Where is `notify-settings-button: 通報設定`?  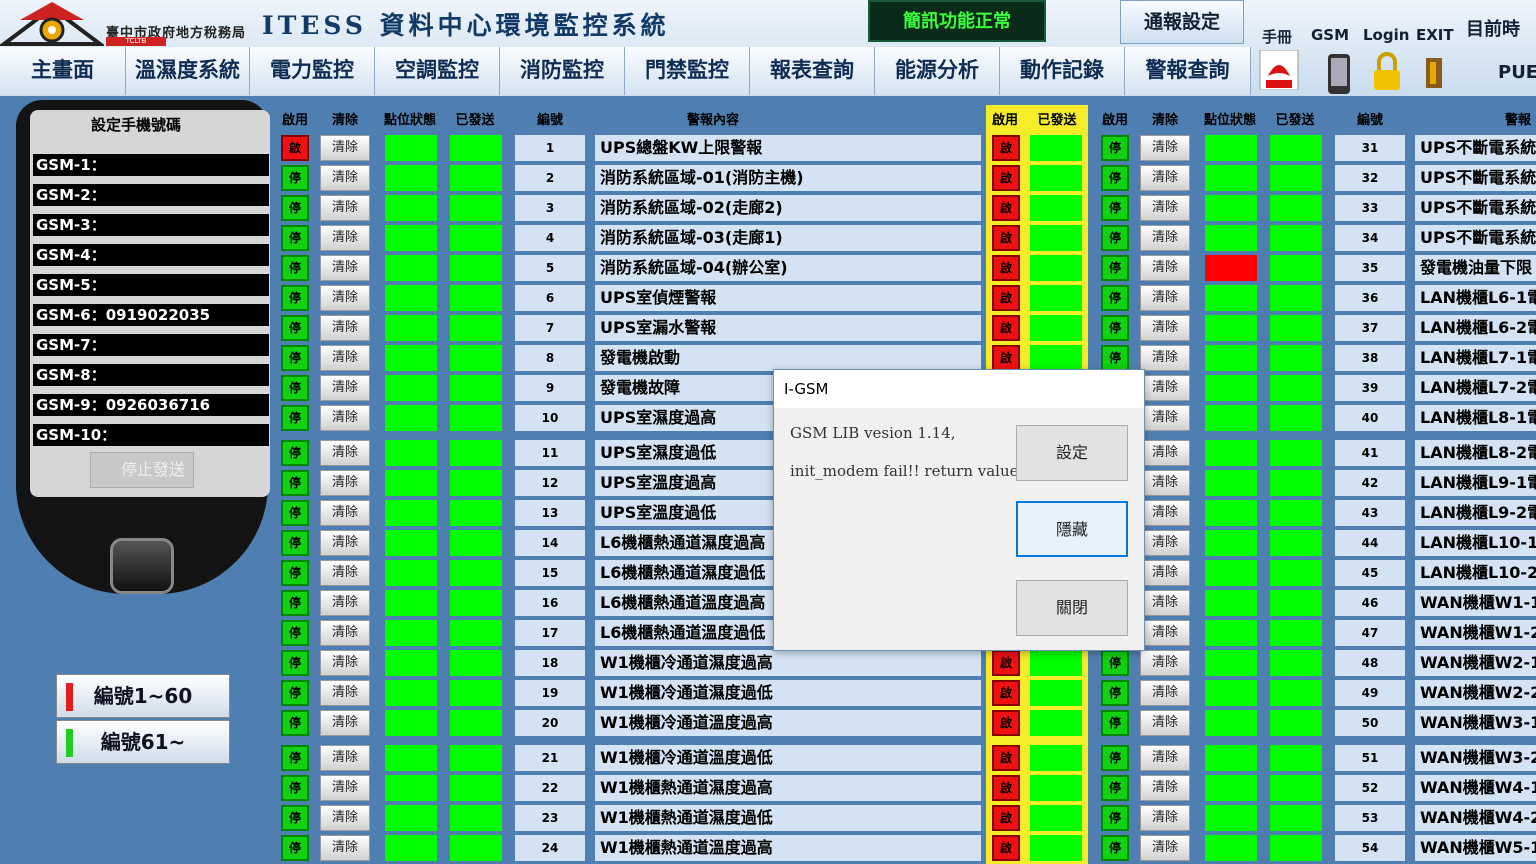
notify-settings-button: 通報設定 is located at coordinates (1182, 22).